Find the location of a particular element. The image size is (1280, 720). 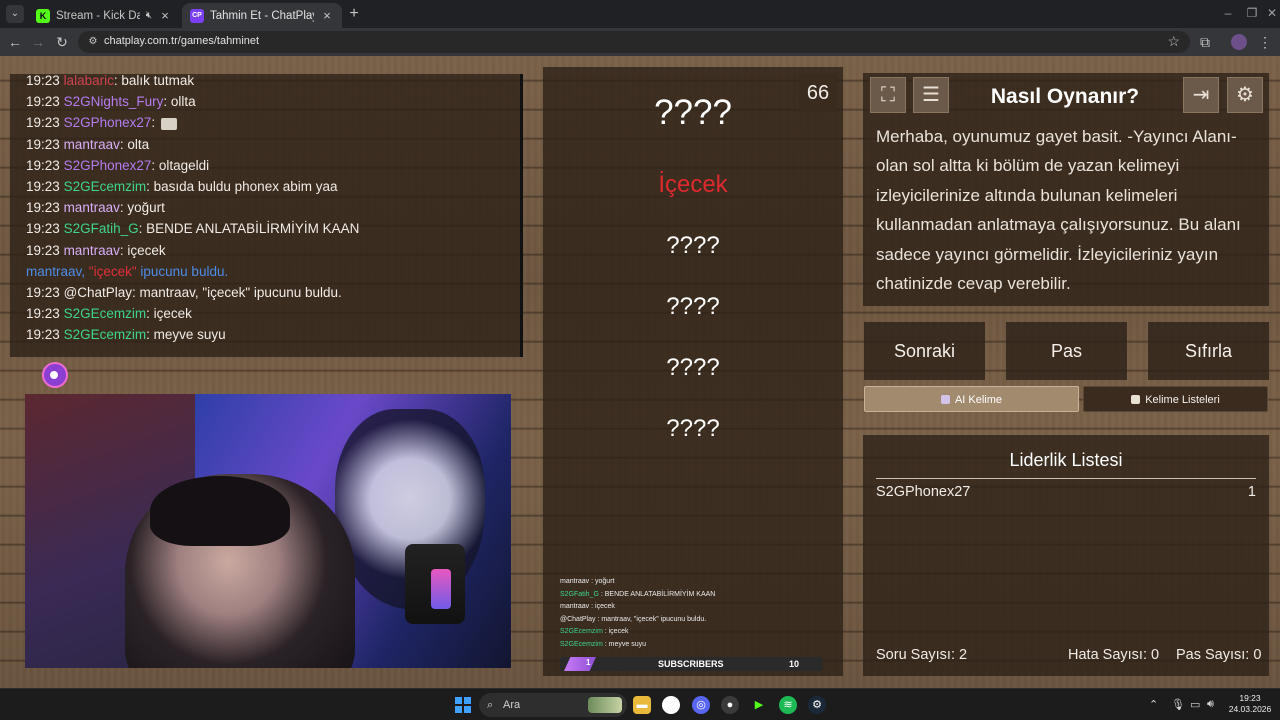

overlay-chat-message: S2GEcemzim : içecek is located at coordinates (690, 632).